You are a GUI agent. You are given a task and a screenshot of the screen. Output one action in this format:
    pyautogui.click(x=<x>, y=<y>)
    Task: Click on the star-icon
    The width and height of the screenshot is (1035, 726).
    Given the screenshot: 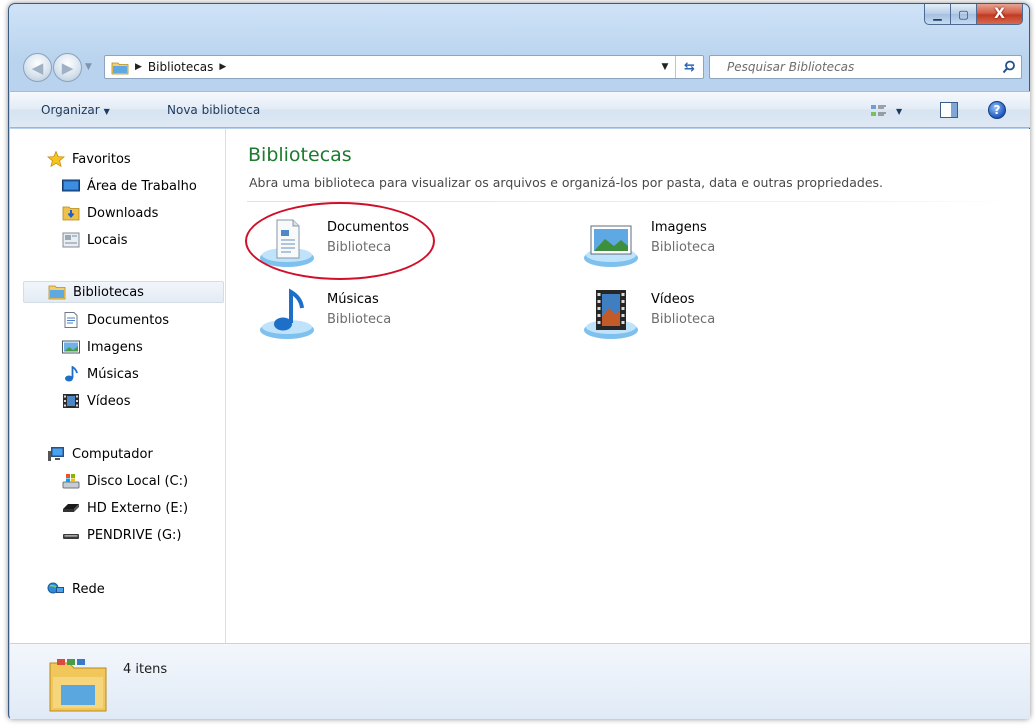 What is the action you would take?
    pyautogui.click(x=56, y=159)
    